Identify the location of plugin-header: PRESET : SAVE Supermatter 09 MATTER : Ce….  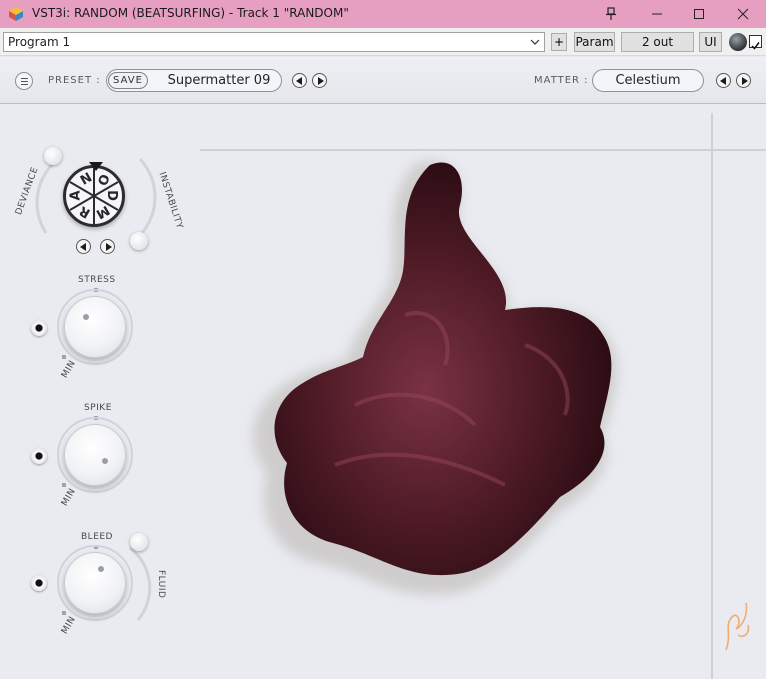
(383, 80).